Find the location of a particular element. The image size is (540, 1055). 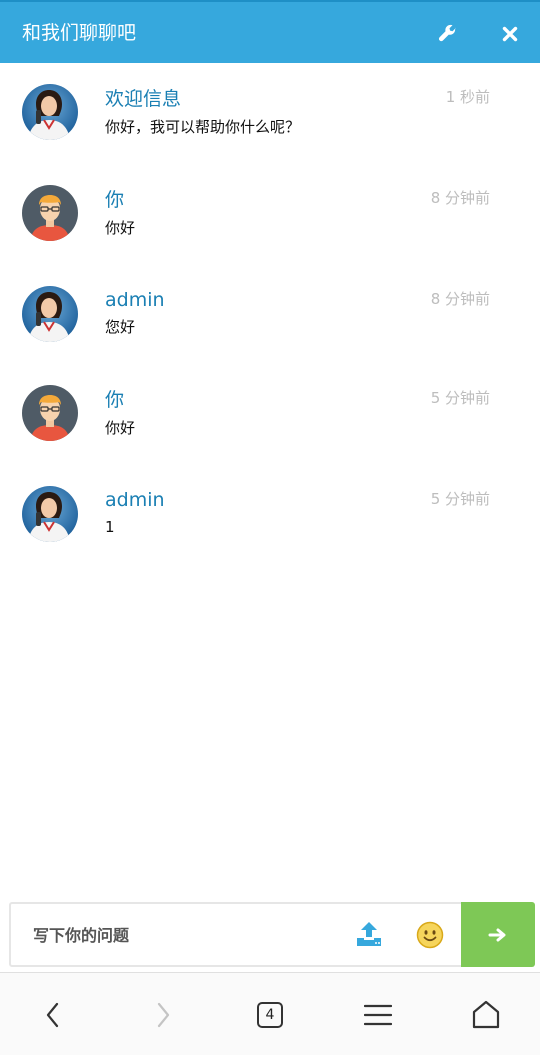

forward-button is located at coordinates (163, 1015).